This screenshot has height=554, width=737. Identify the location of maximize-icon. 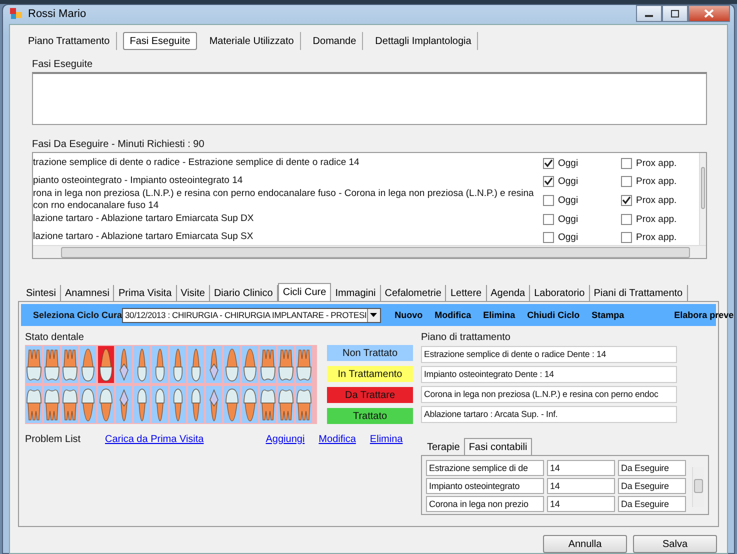
(675, 14).